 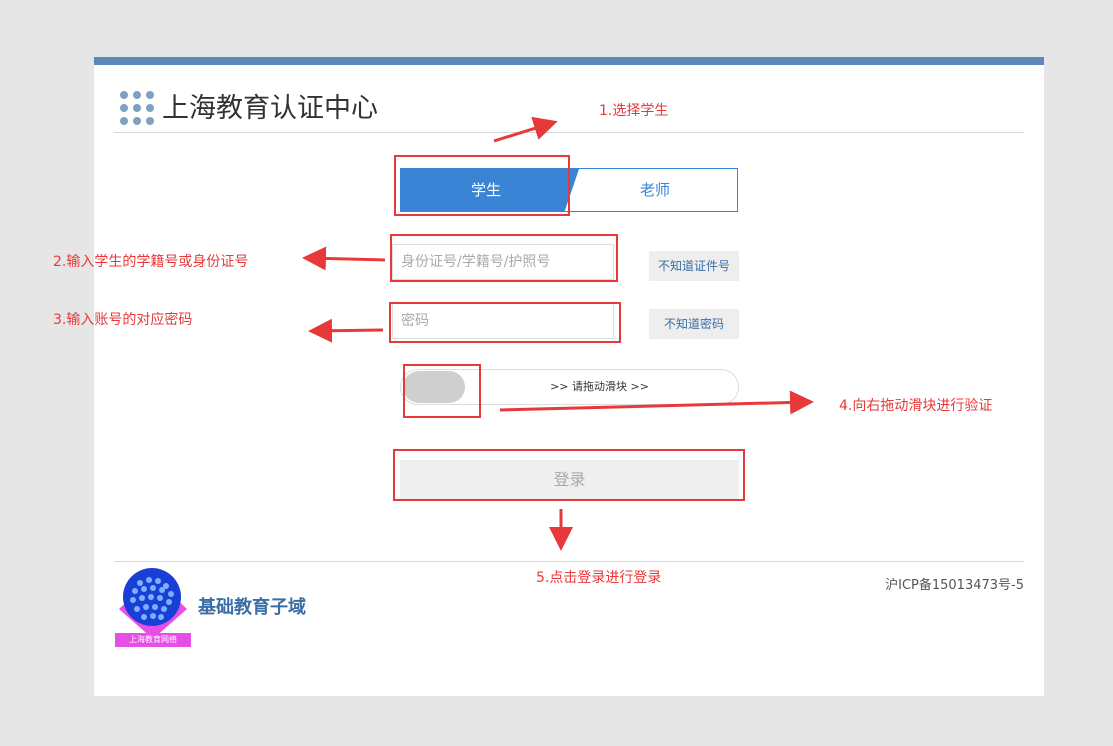 I want to click on annotation-step2: 2.输入学生的学籍号或身份证号, so click(x=151, y=262).